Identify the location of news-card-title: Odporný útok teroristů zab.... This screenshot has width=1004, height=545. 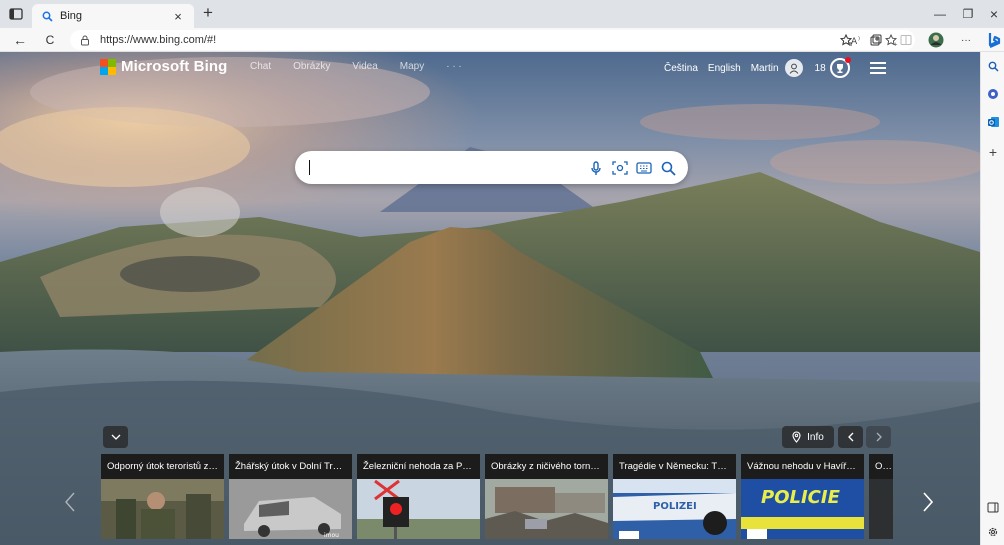
(162, 466).